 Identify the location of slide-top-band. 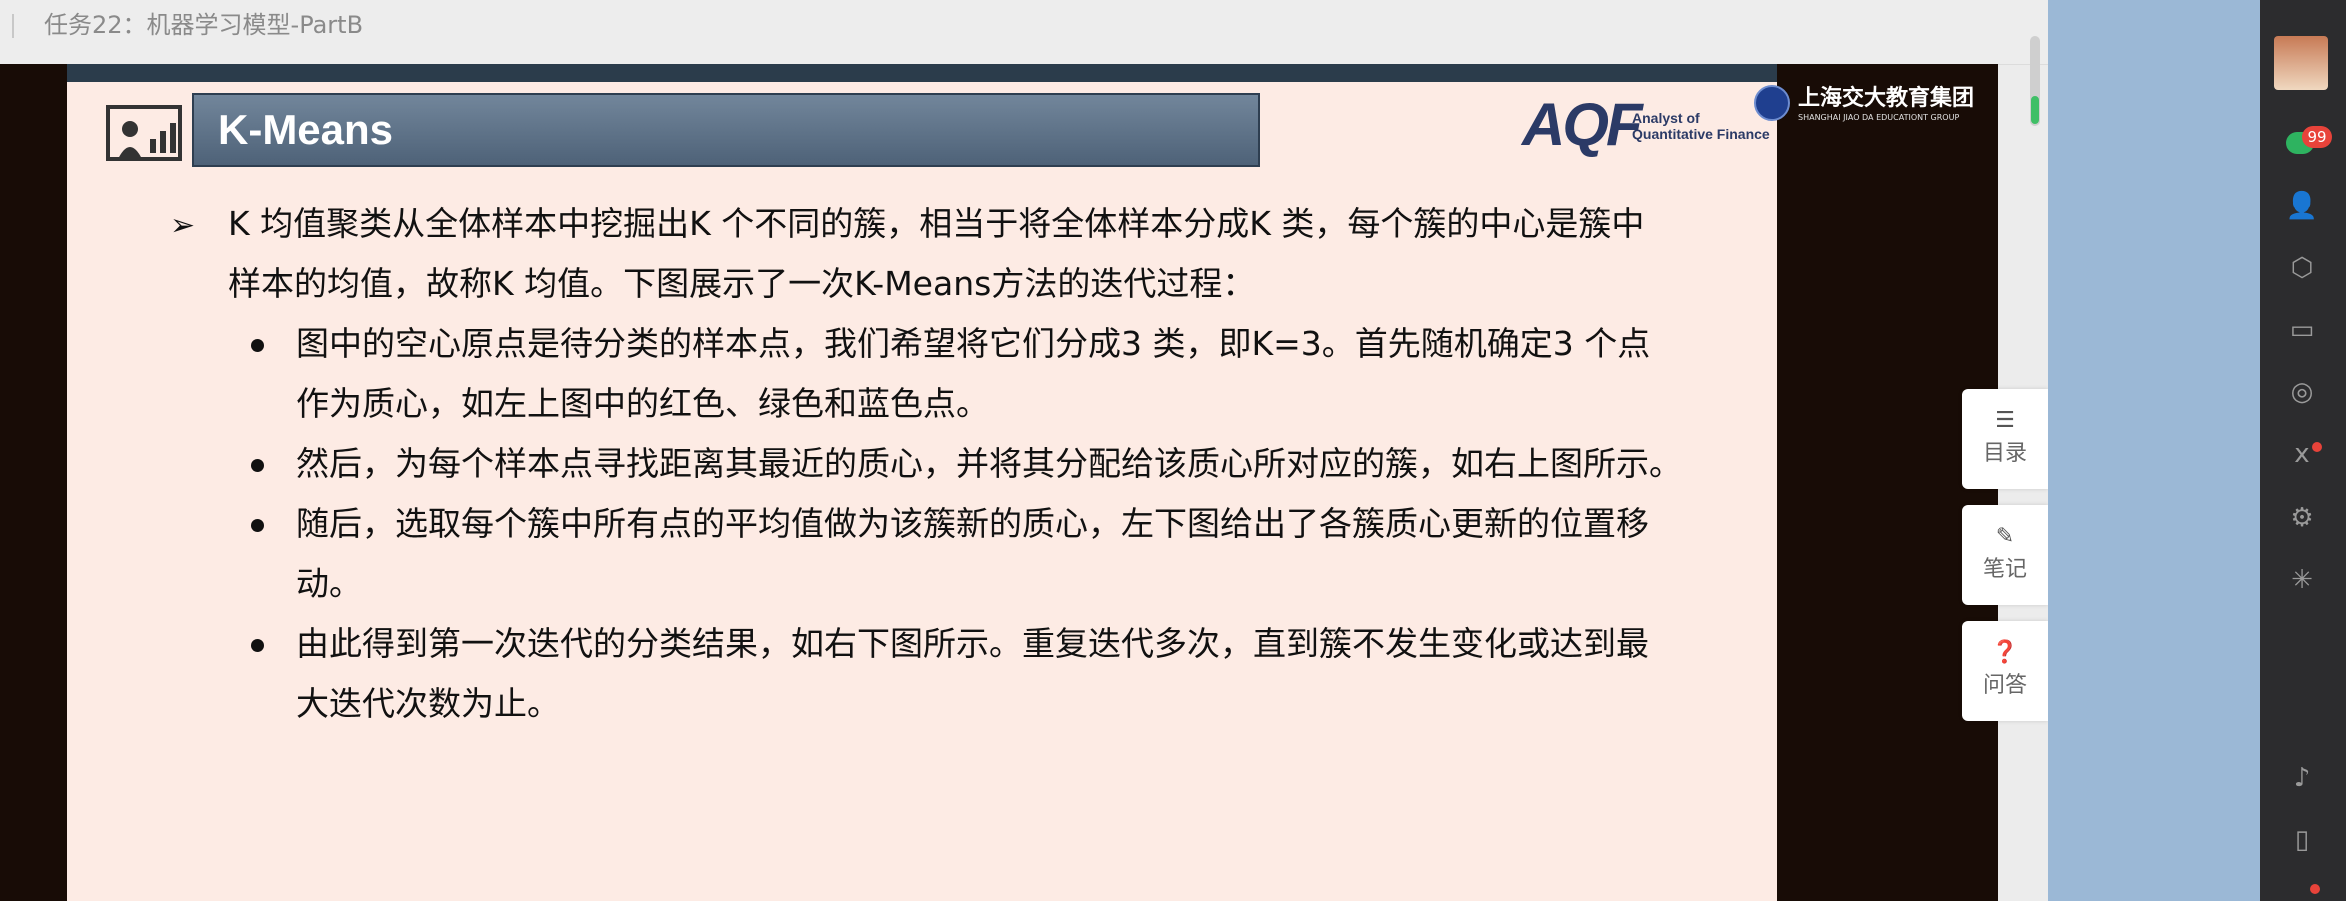
(922, 73).